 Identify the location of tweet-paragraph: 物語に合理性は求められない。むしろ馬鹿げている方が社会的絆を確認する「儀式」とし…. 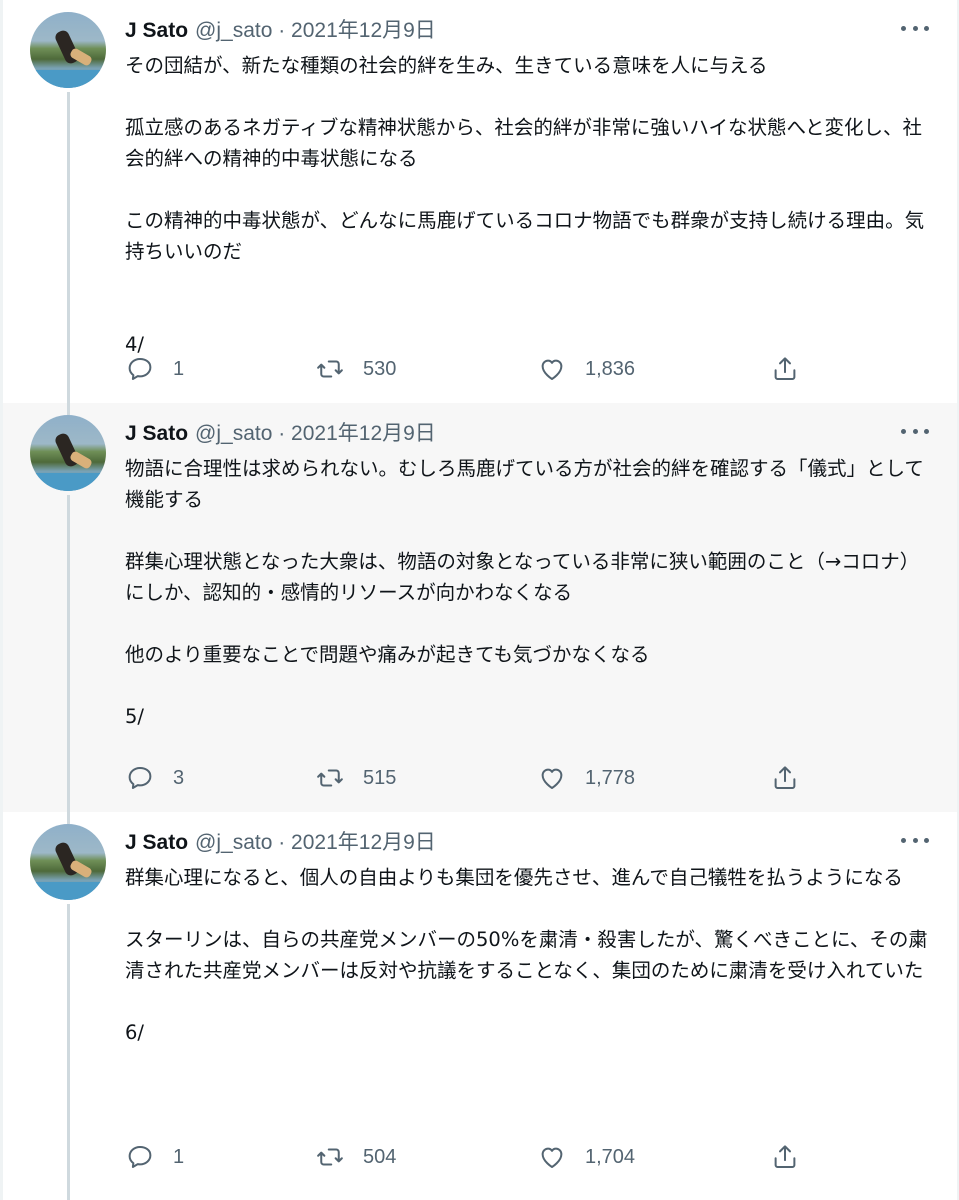
(524, 484).